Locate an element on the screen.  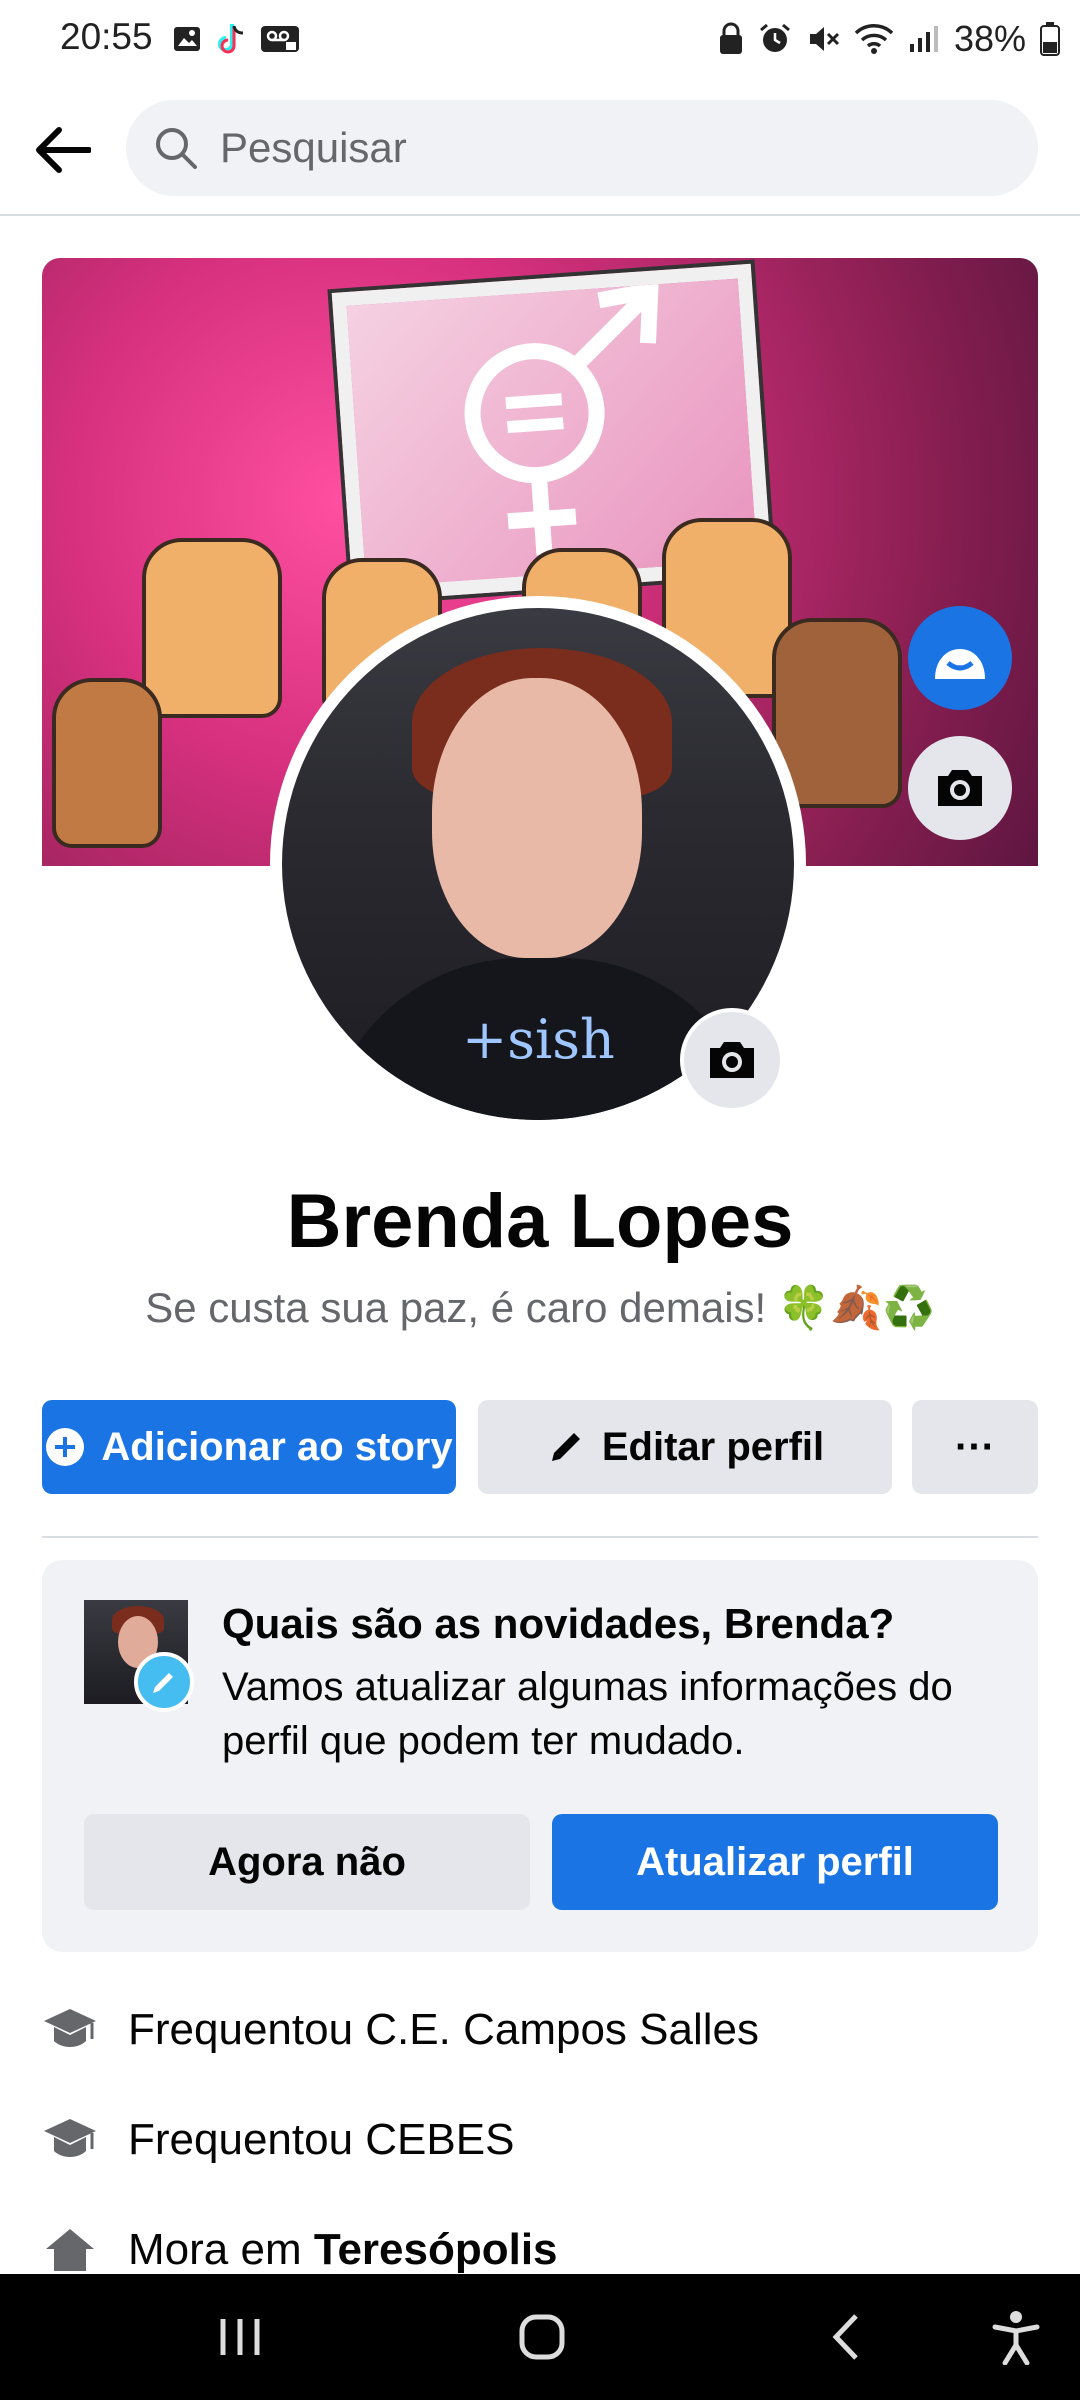
battery-icon is located at coordinates (1050, 39).